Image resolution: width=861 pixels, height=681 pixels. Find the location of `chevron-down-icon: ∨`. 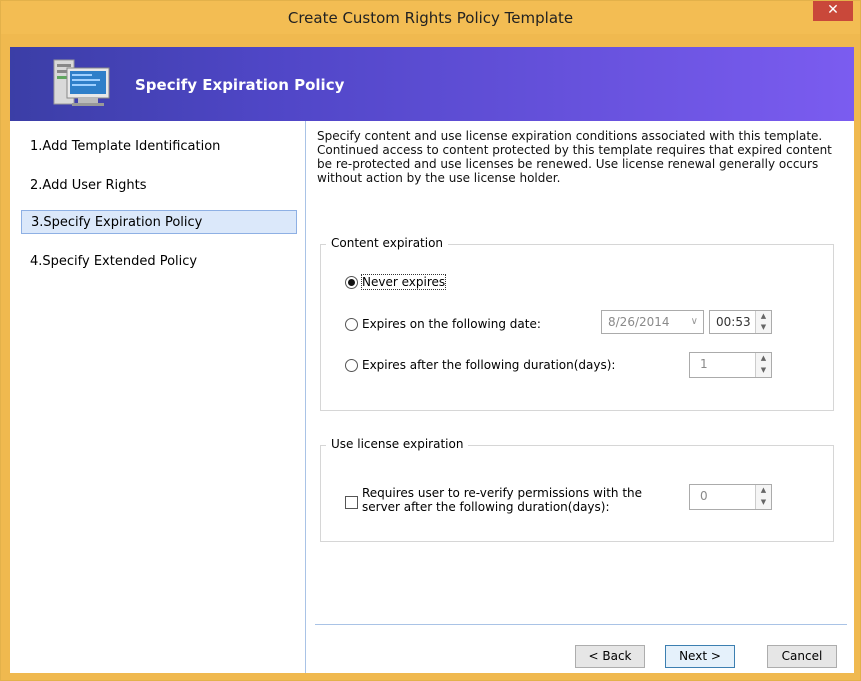

chevron-down-icon: ∨ is located at coordinates (694, 322).